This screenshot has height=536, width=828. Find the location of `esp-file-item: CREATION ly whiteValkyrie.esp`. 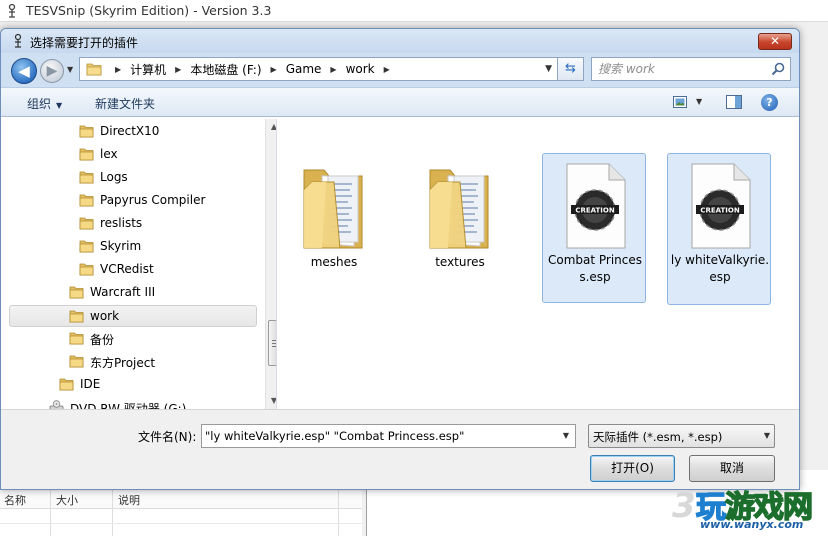

esp-file-item: CREATION ly whiteValkyrie.esp is located at coordinates (719, 229).